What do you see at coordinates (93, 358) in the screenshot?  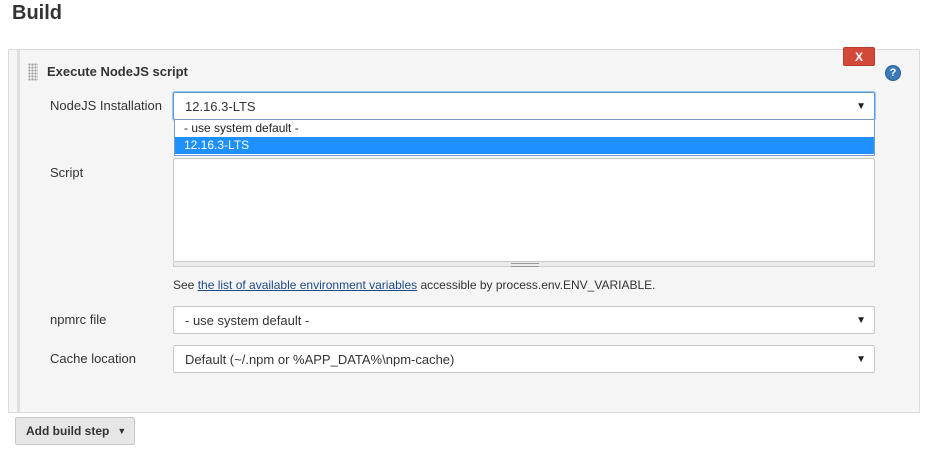 I see `cache-location-label: Cache location` at bounding box center [93, 358].